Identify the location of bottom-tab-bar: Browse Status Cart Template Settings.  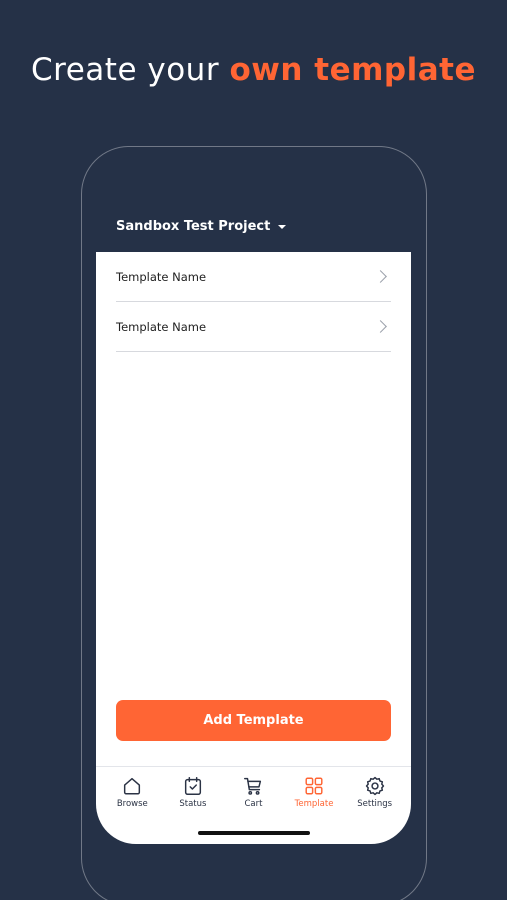
(253, 791).